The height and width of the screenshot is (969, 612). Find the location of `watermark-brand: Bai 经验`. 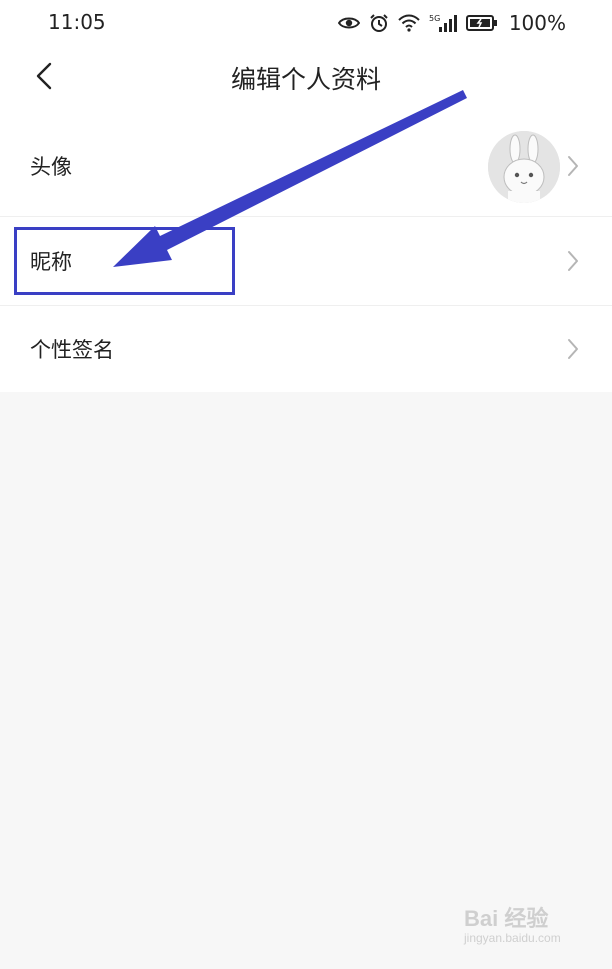

watermark-brand: Bai 经验 is located at coordinates (506, 918).